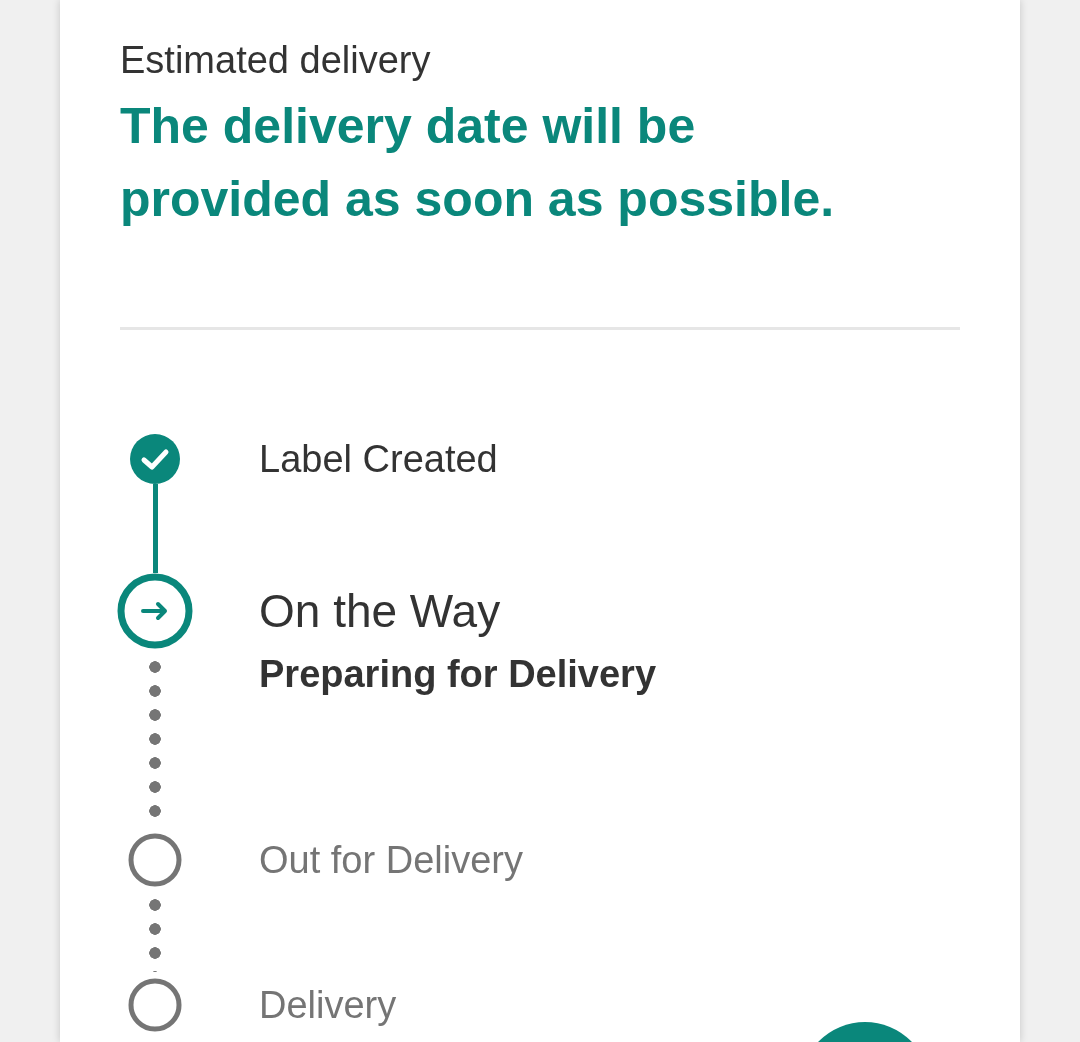 This screenshot has height=1042, width=1080. I want to click on estimate-label: Estimated delivery, so click(276, 60).